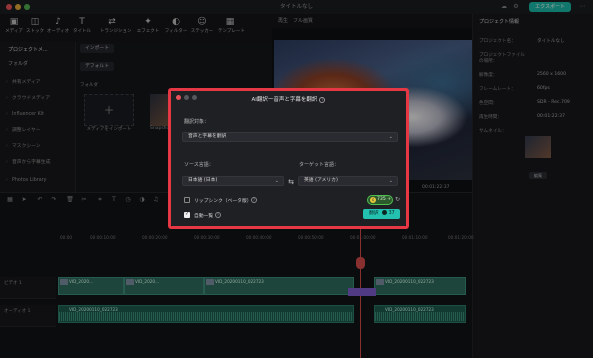 The image size is (593, 358). Describe the element at coordinates (233, 181) in the screenshot. I see `source-language-select: 日本語 (日本) ⌄` at that location.